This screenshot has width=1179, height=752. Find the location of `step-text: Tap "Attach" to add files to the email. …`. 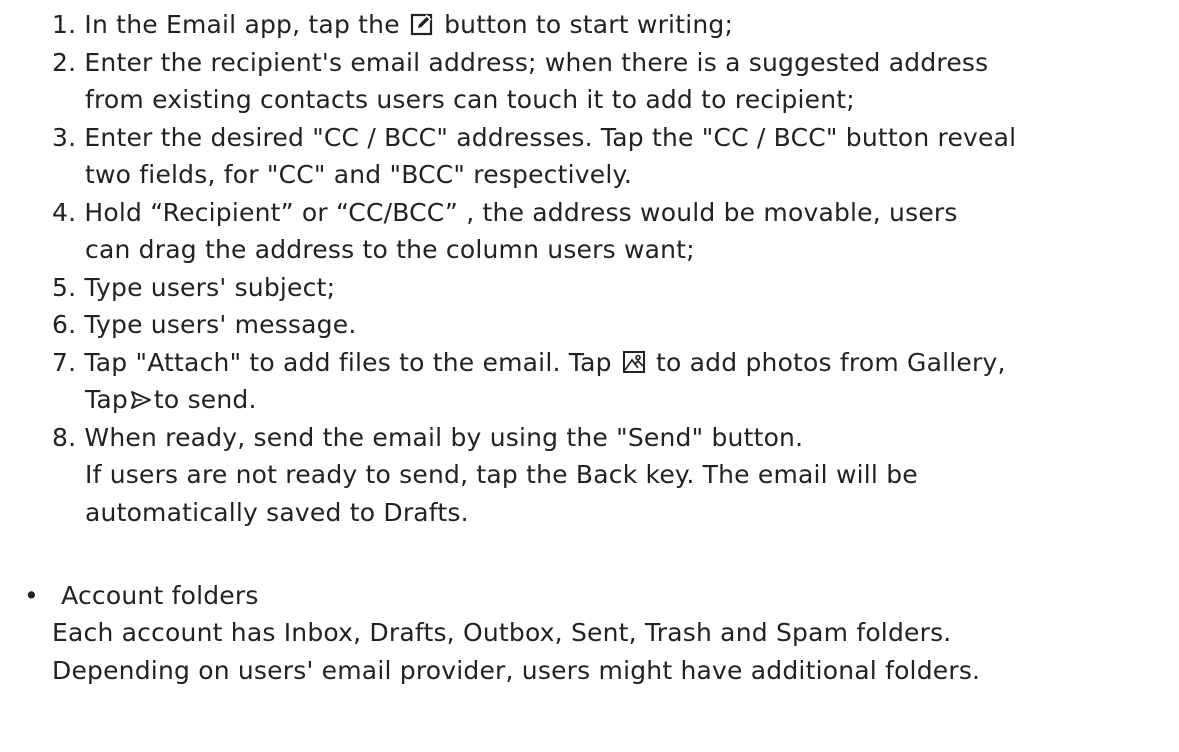

step-text: Tap "Attach" to add files to the email. … is located at coordinates (348, 362).